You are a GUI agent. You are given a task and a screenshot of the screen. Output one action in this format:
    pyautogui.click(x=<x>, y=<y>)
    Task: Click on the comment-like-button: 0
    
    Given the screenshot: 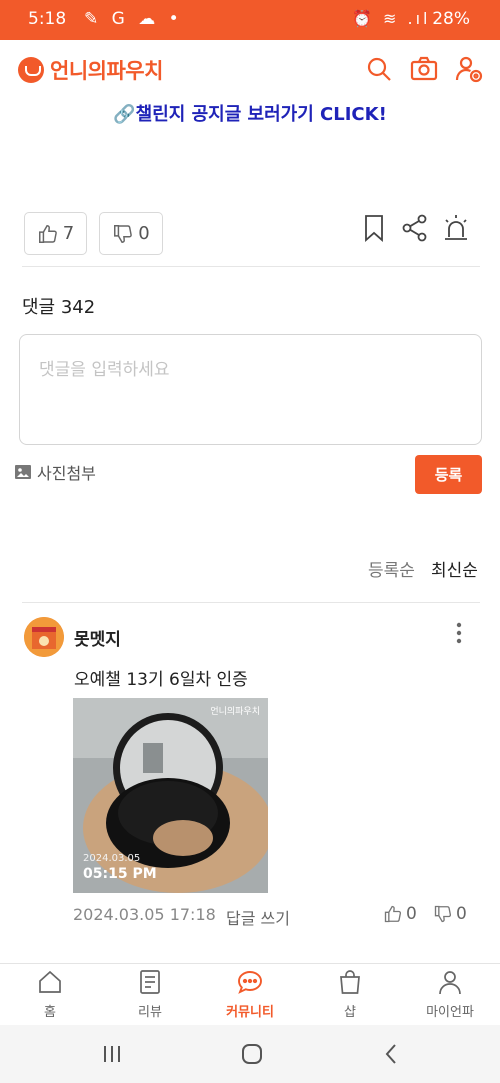 What is the action you would take?
    pyautogui.click(x=400, y=914)
    